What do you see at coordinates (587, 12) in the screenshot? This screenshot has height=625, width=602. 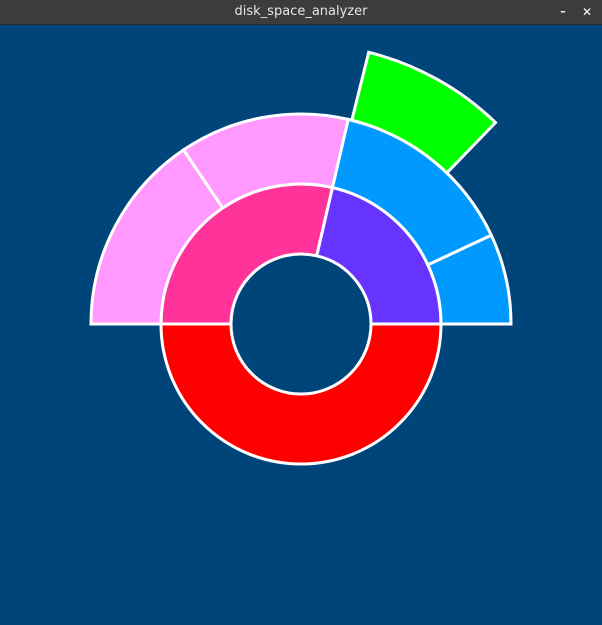 I see `close-icon: ✕` at bounding box center [587, 12].